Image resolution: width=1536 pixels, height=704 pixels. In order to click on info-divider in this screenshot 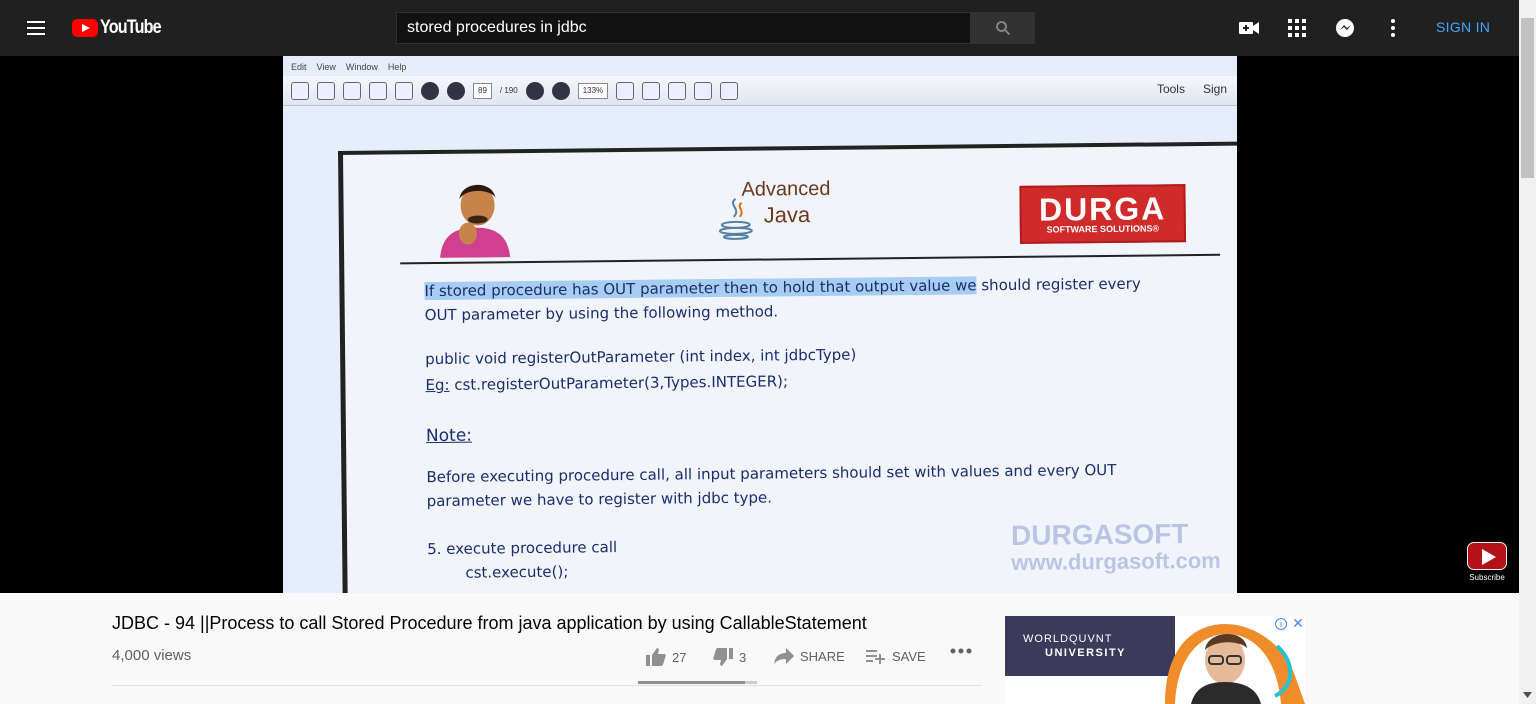, I will do `click(547, 685)`.